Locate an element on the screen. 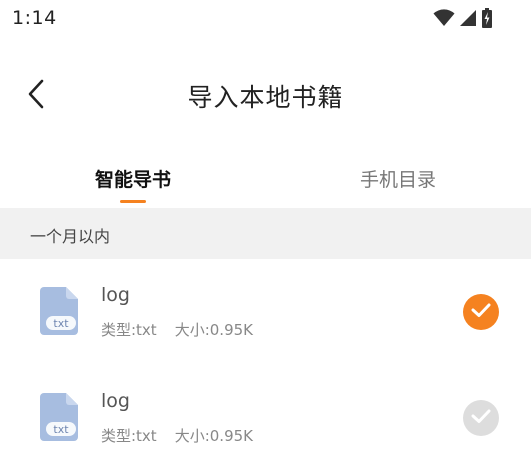  section-header: 一个月以内 is located at coordinates (265, 233).